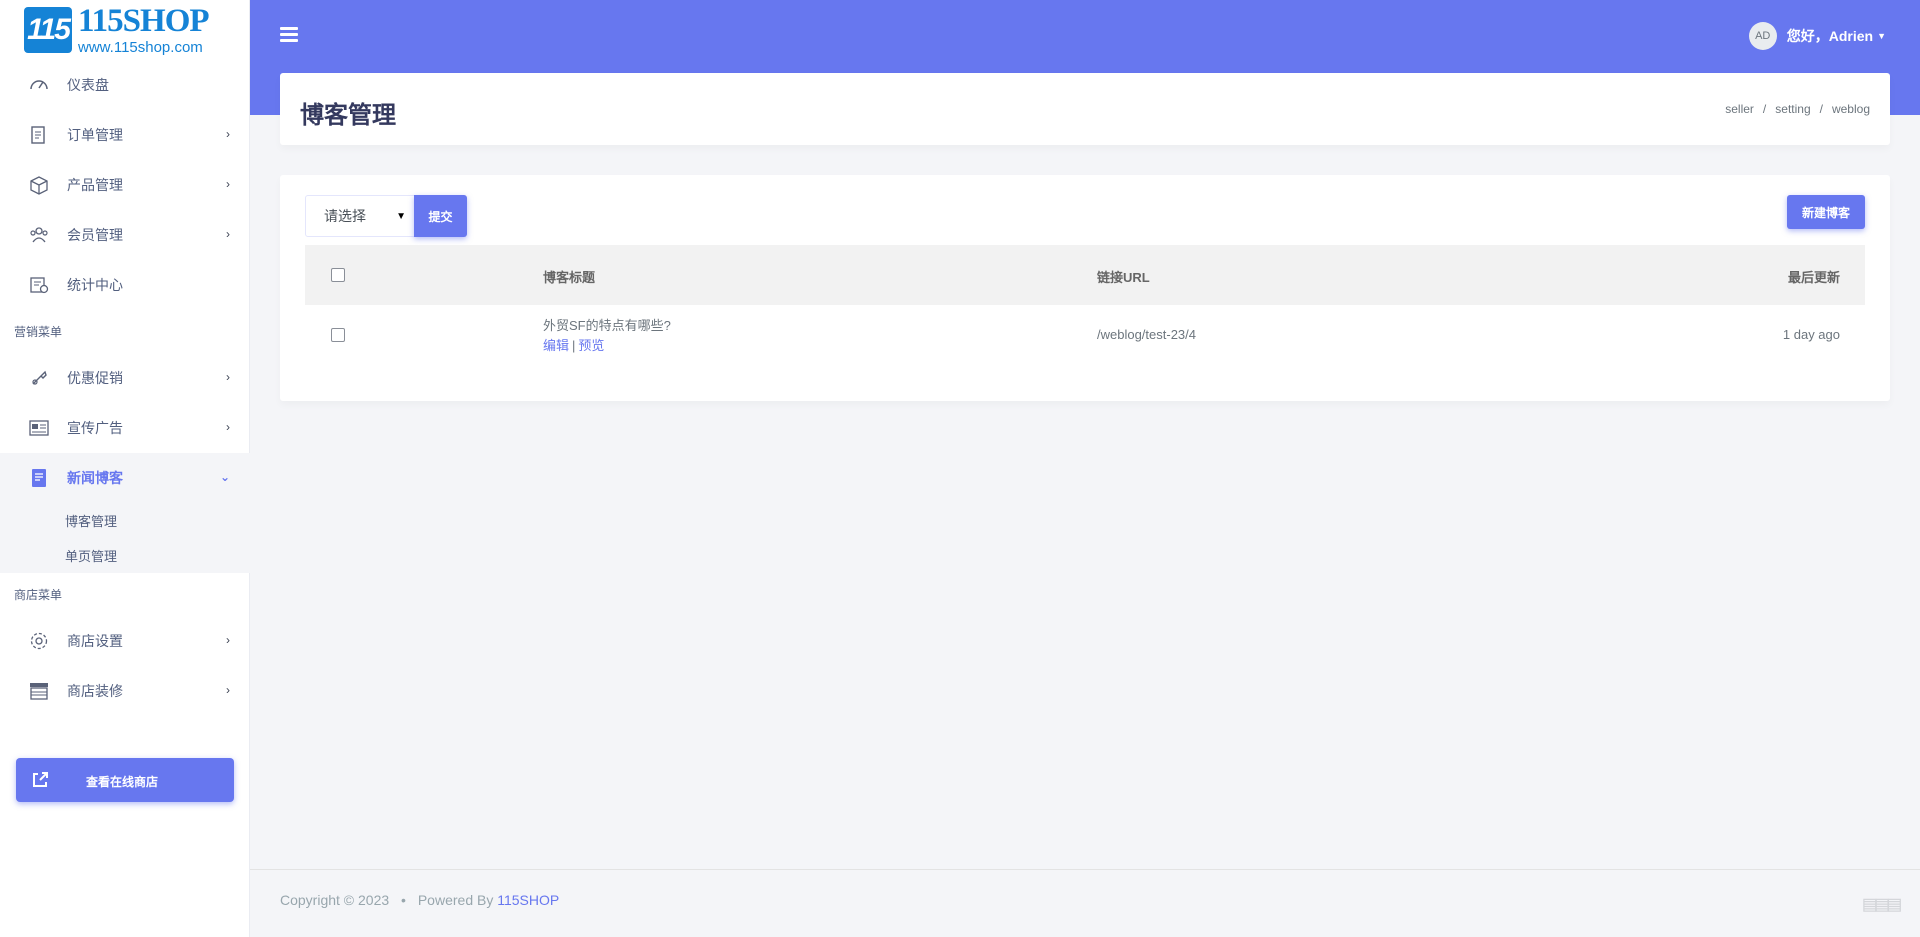  I want to click on sidebar-item-label: 产品管理, so click(95, 185).